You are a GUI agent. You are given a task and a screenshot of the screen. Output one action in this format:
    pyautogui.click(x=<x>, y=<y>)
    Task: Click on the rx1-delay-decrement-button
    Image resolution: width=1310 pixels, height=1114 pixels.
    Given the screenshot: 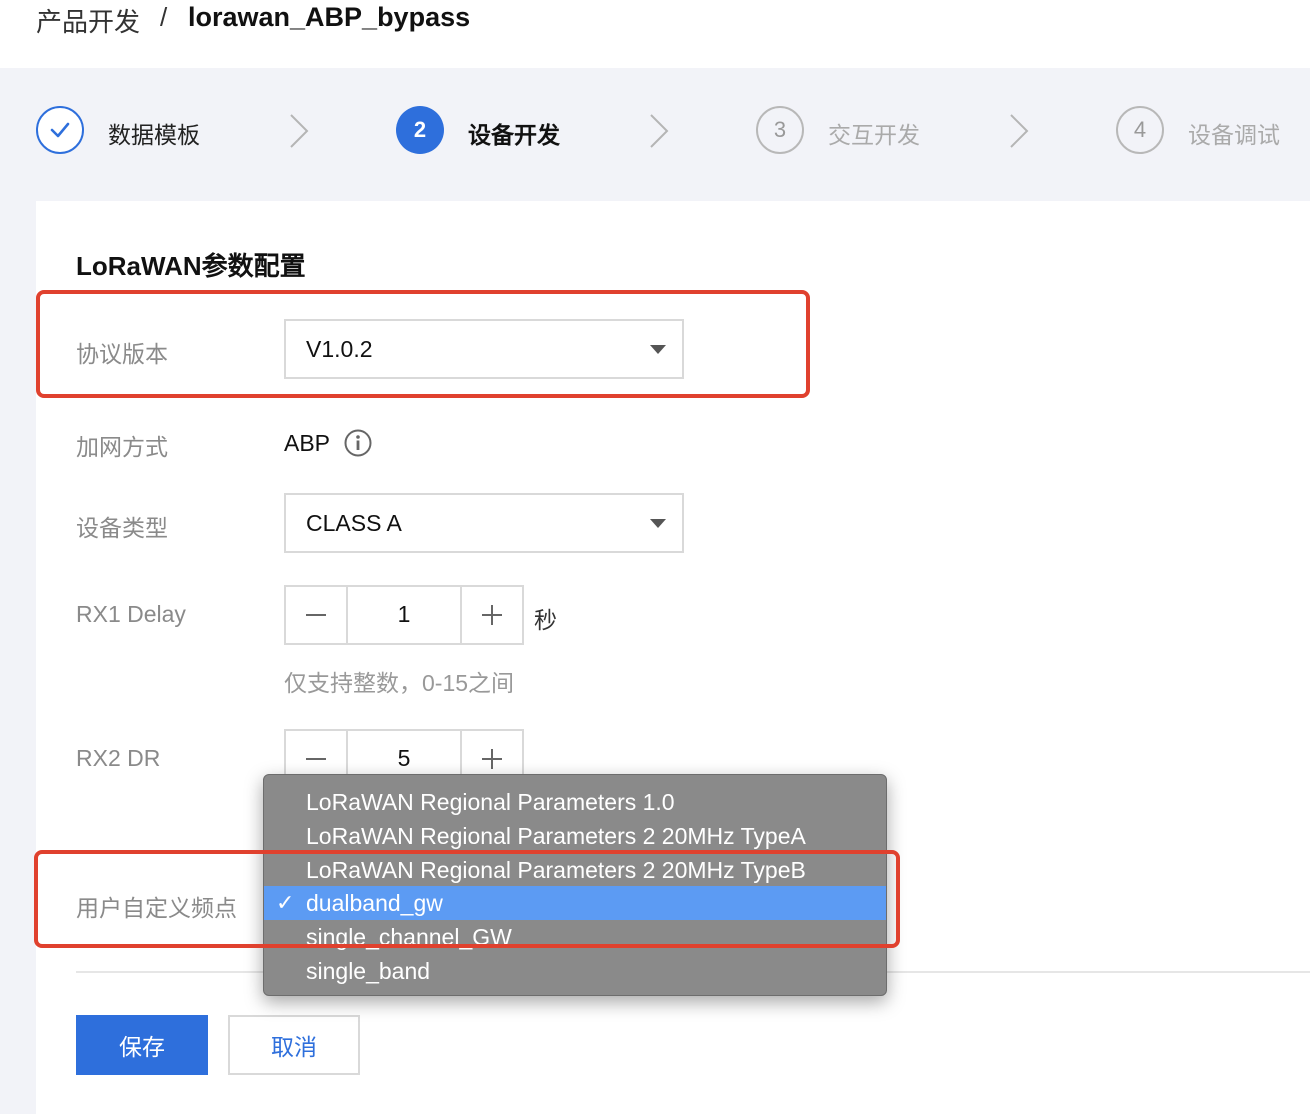 What is the action you would take?
    pyautogui.click(x=317, y=615)
    